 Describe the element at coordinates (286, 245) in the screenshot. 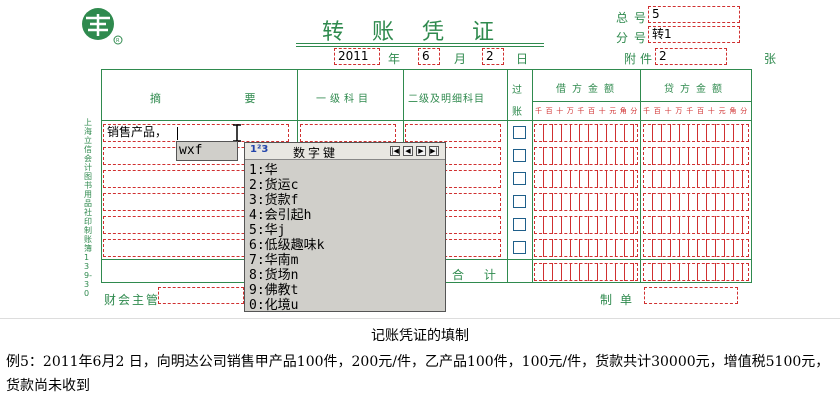

I see `ime-candidate: 6:低级趣味k` at that location.